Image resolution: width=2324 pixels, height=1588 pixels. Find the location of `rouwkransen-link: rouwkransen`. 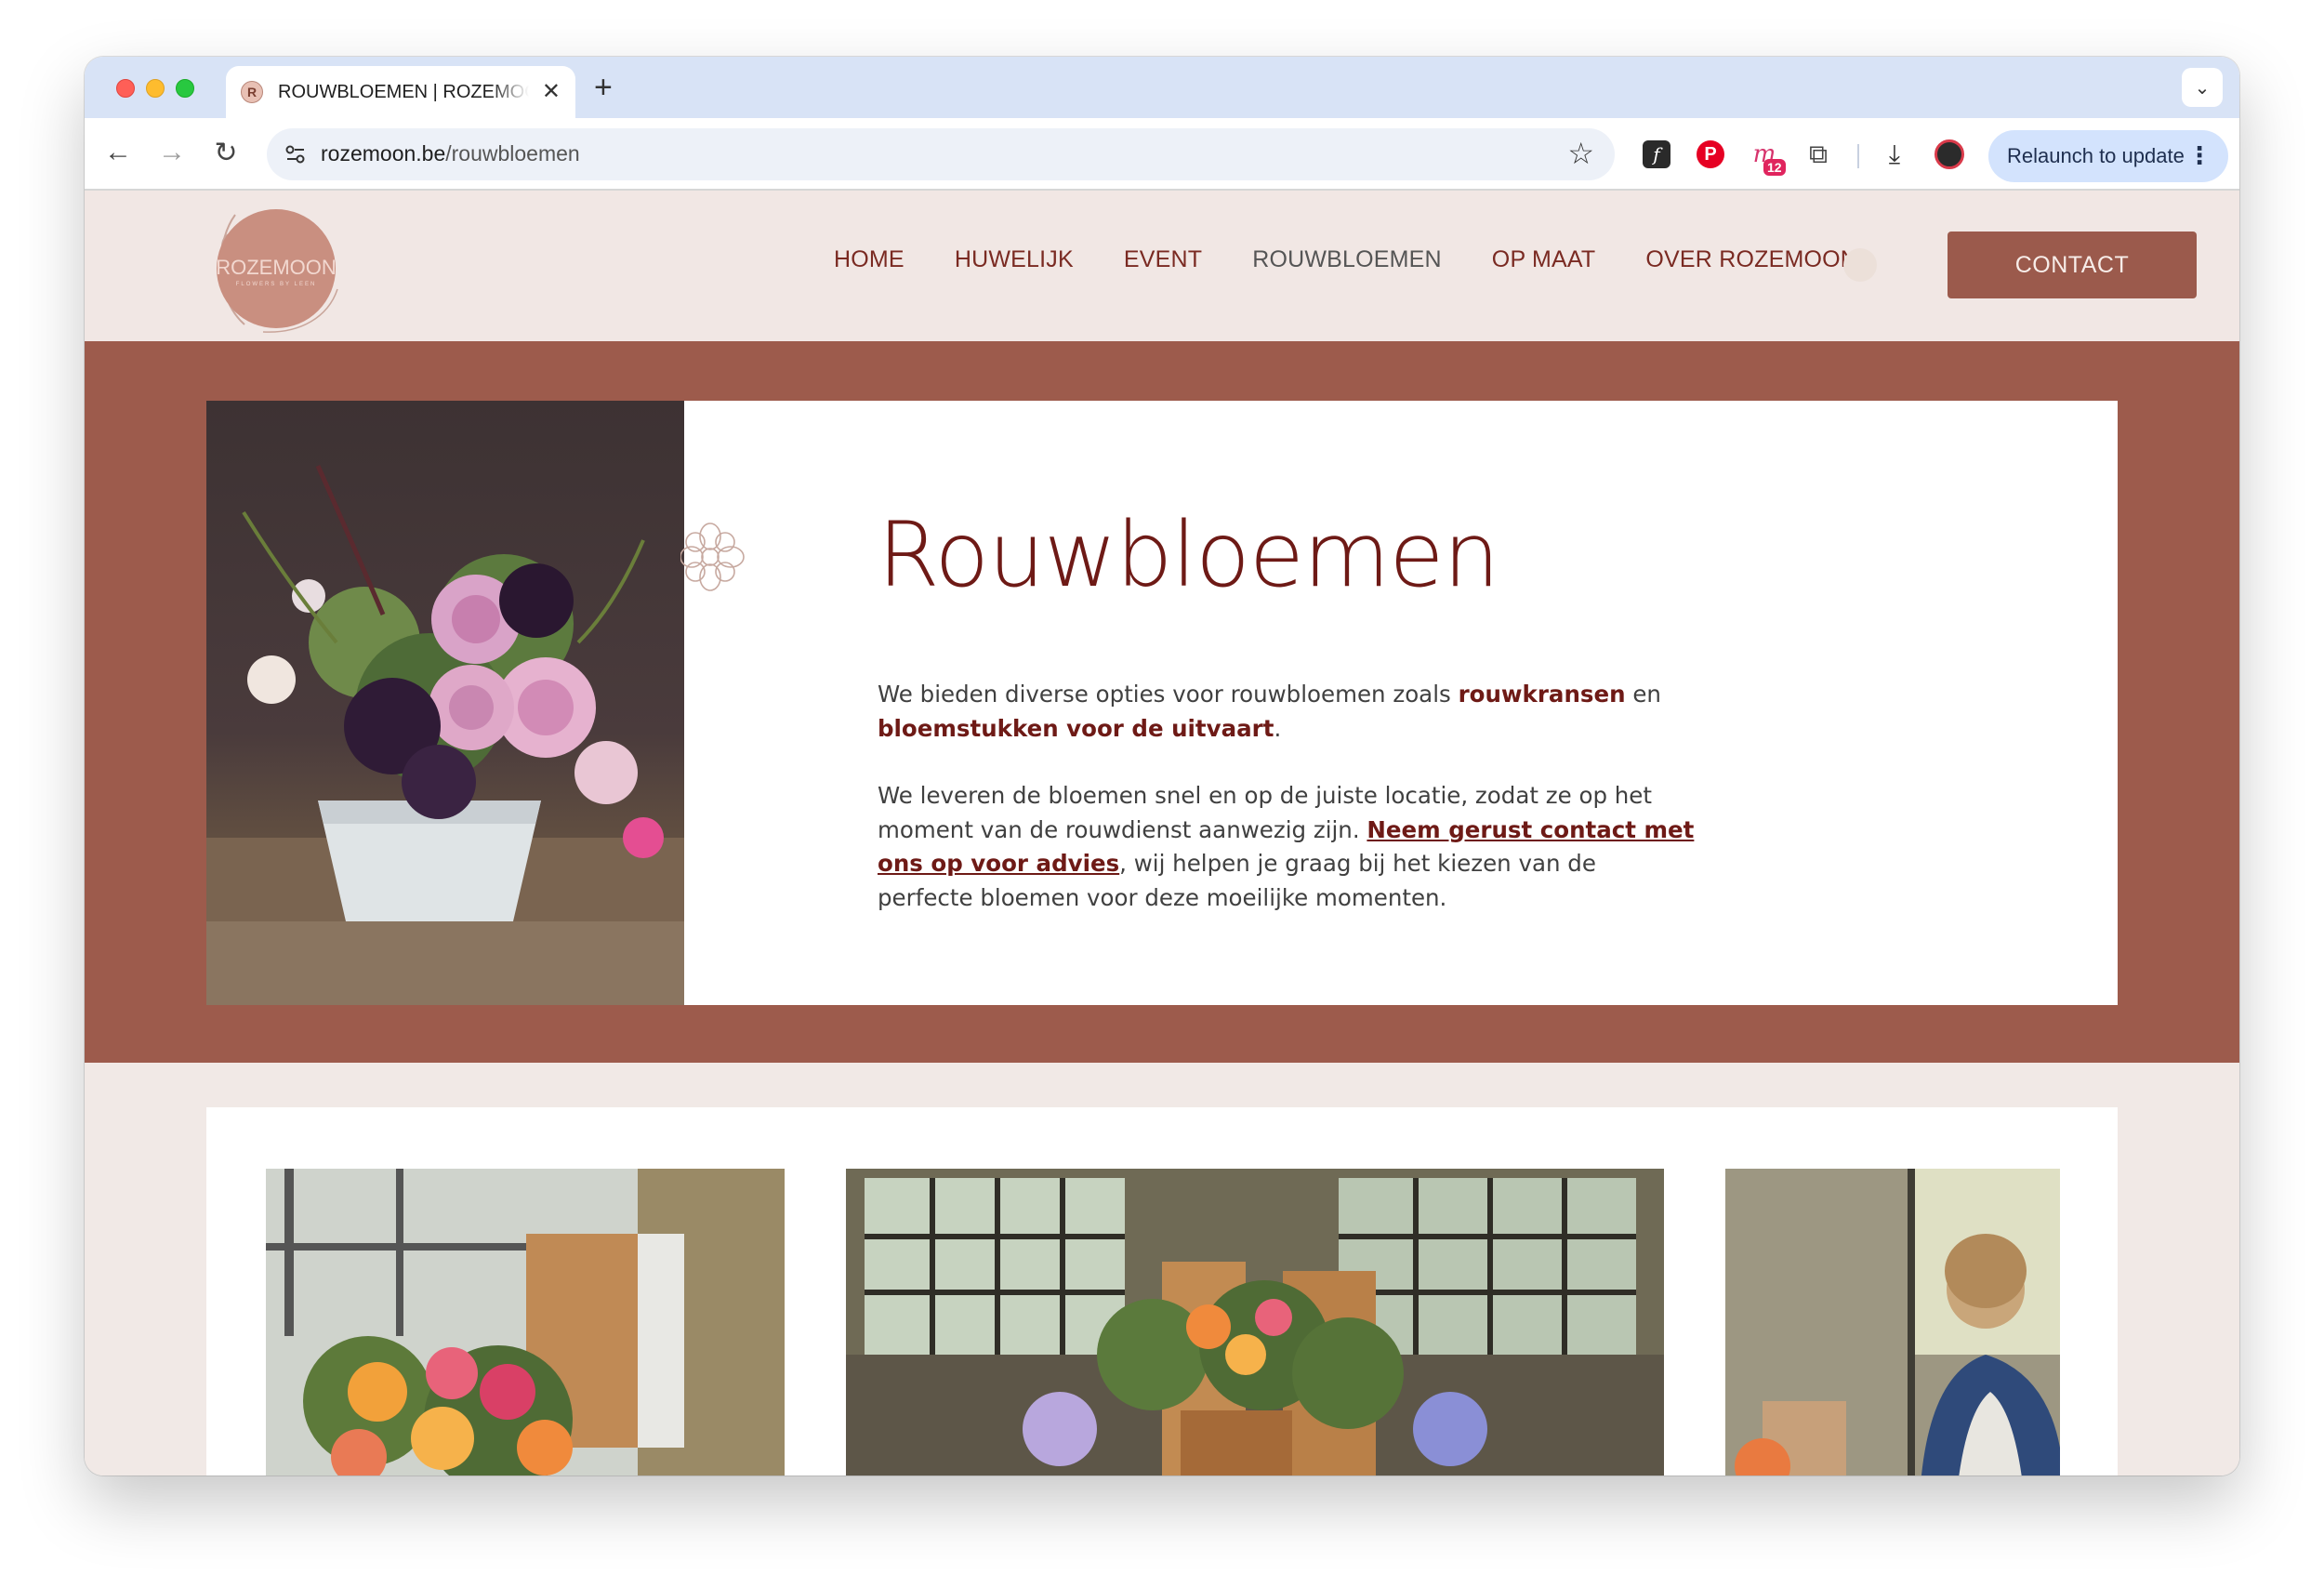

rouwkransen-link: rouwkransen is located at coordinates (1542, 694).